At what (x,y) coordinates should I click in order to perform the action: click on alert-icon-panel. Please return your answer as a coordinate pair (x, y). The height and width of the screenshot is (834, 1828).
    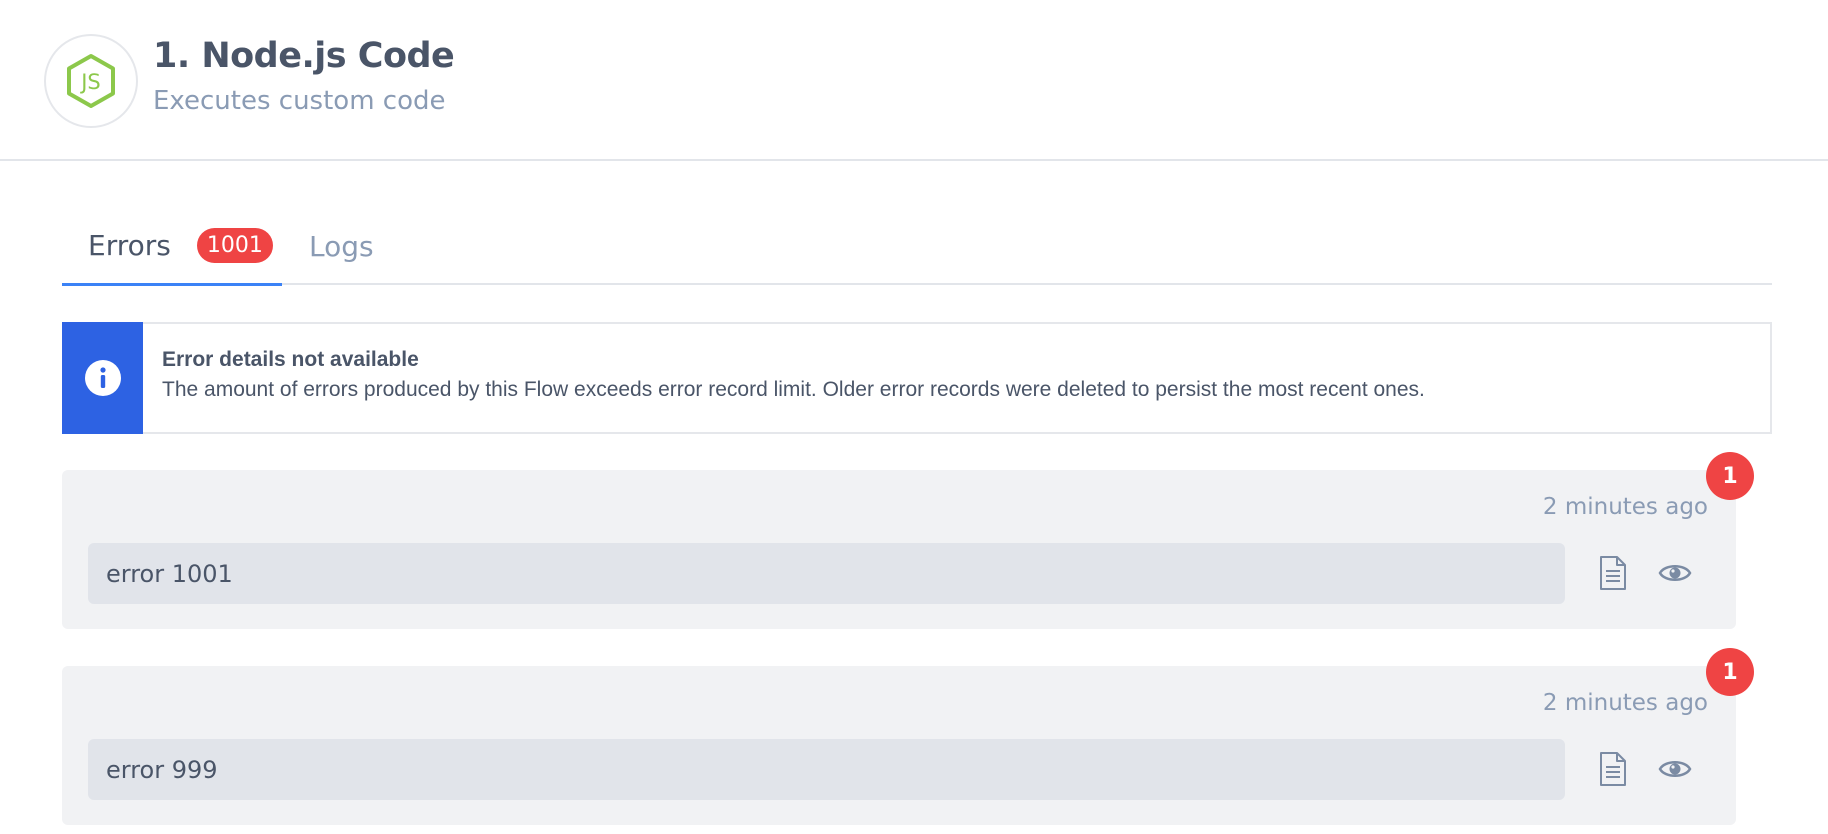
    Looking at the image, I should click on (102, 378).